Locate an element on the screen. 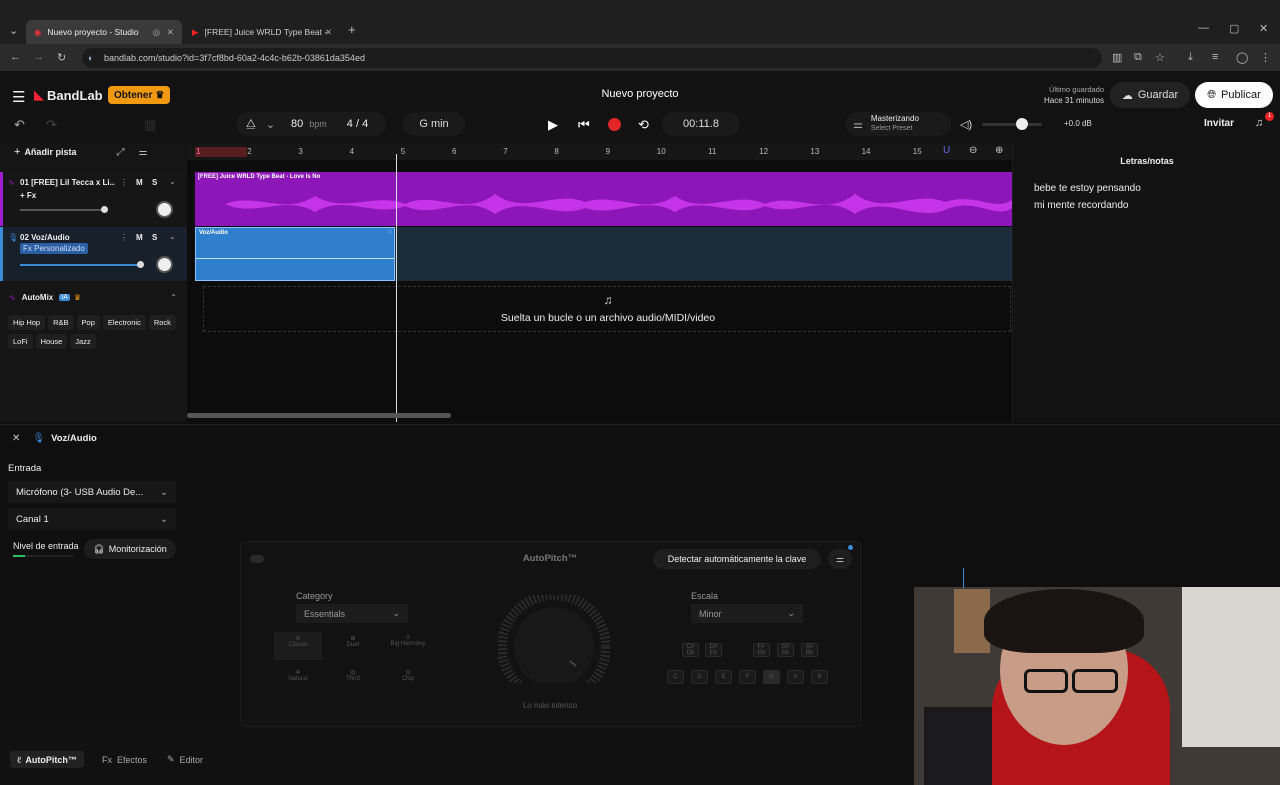 This screenshot has width=1280, height=785. add-icon: + is located at coordinates (17, 152).